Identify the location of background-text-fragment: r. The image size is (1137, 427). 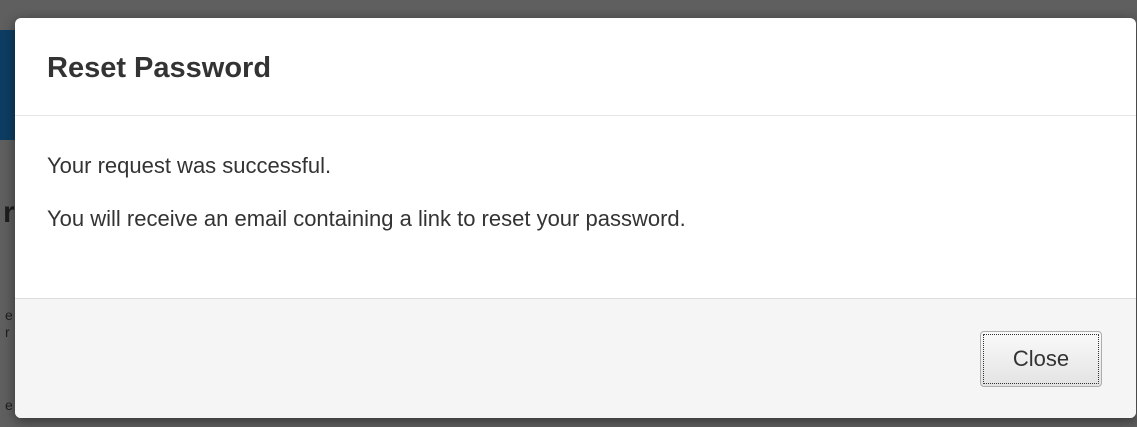
(7, 332).